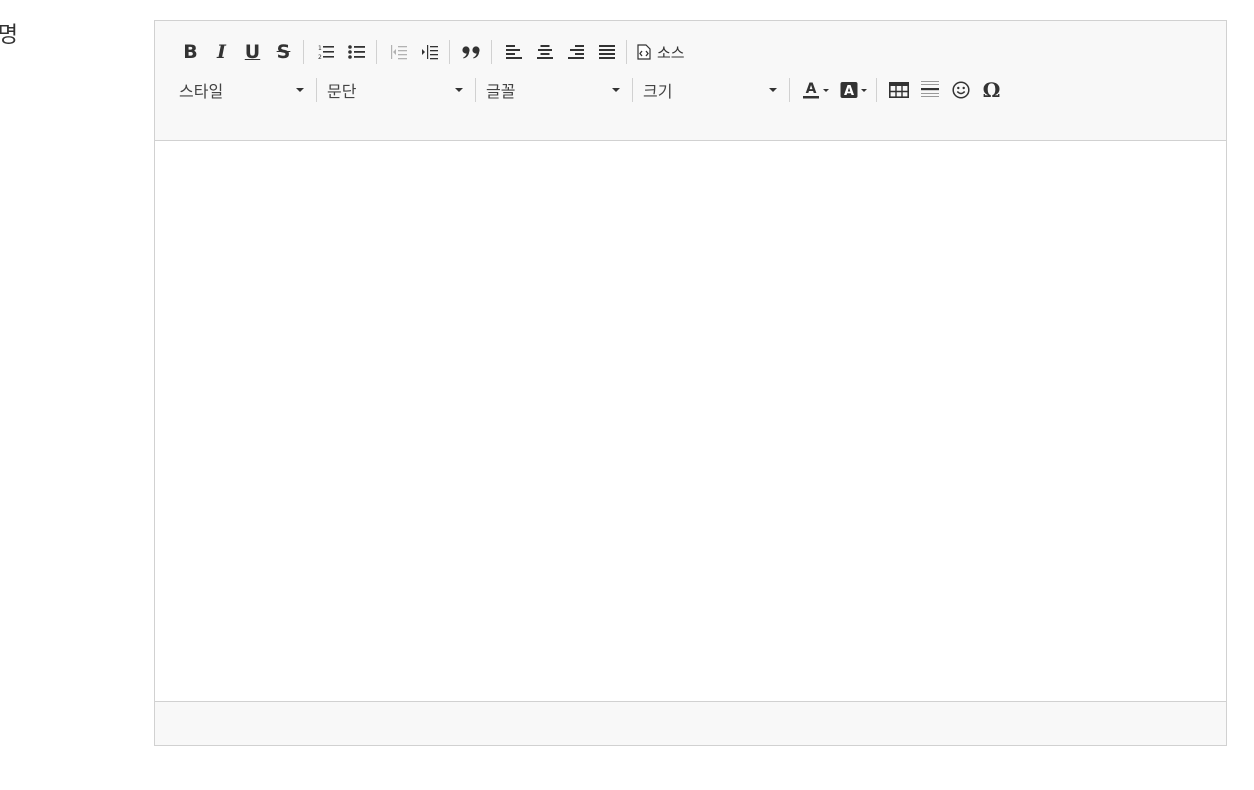 The width and height of the screenshot is (1254, 790). I want to click on font-size-dropdown-label: 크기, so click(658, 91).